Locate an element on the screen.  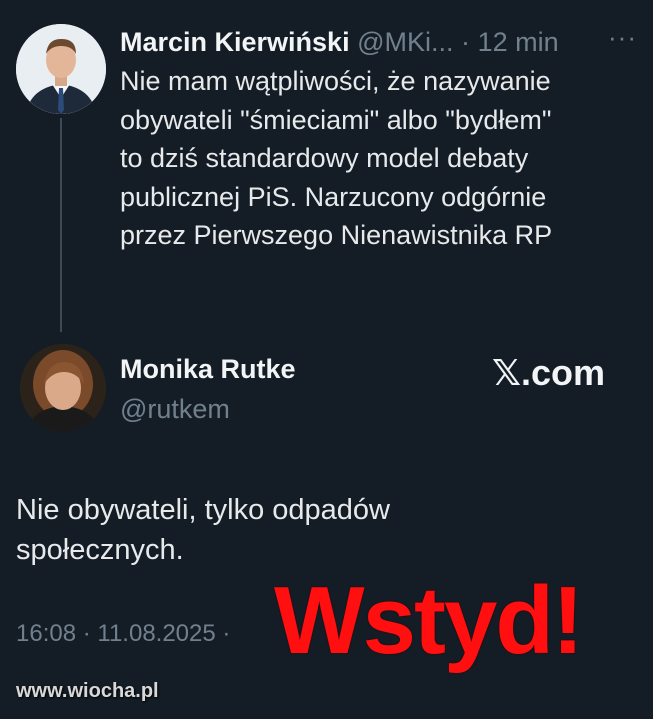
author-name: Marcin Kierwiński is located at coordinates (235, 42).